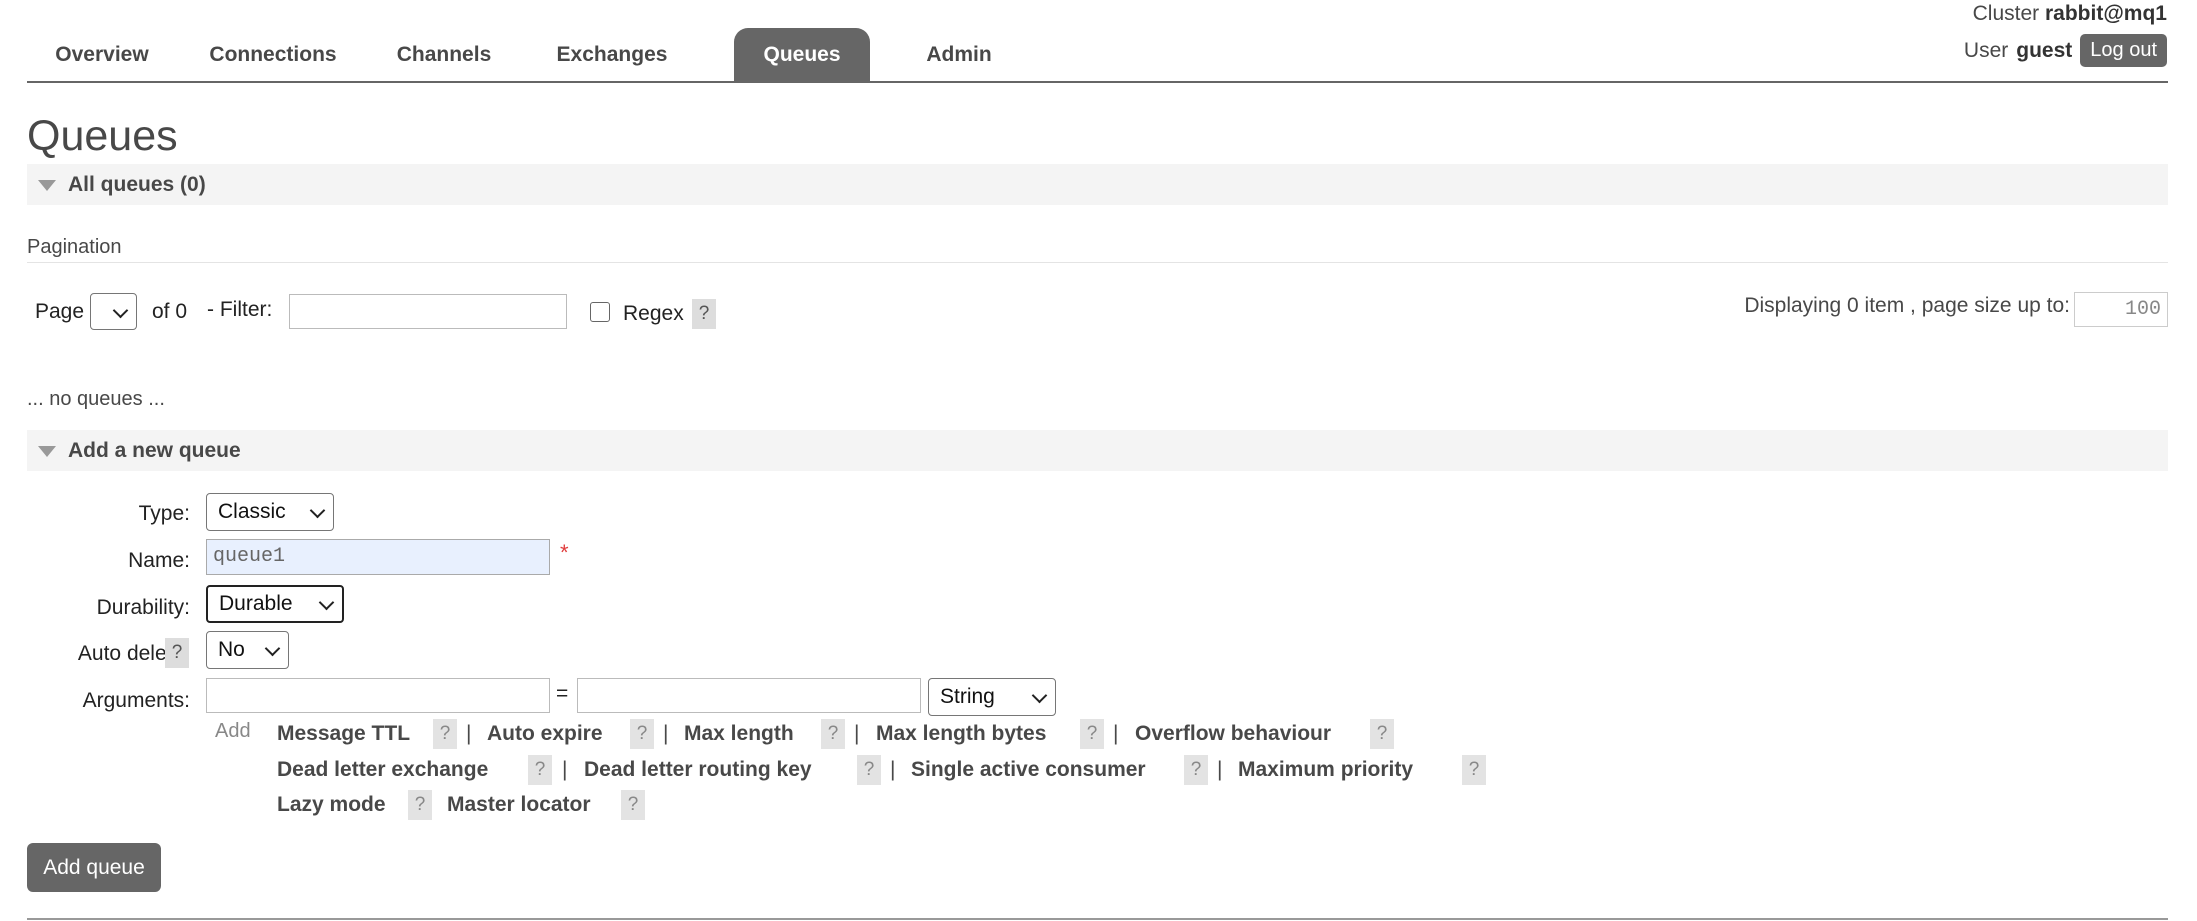 Image resolution: width=2197 pixels, height=921 pixels. I want to click on arg-link-overflow-behaviour: Overflow behaviour, so click(1233, 734).